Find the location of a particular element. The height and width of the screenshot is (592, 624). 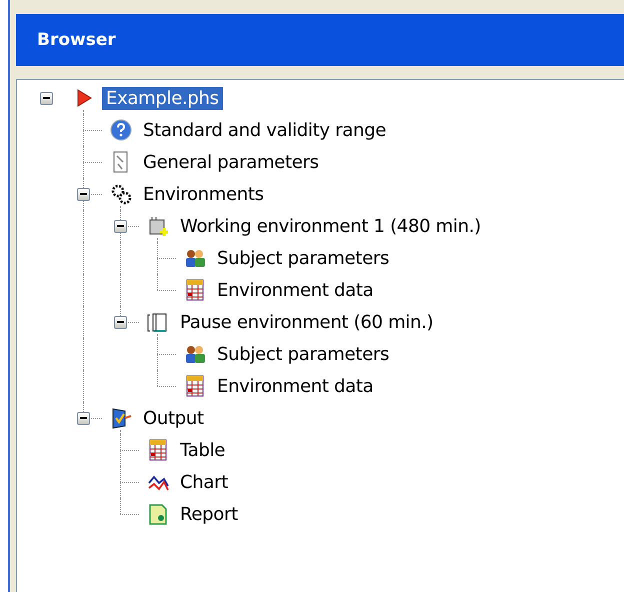

tree-item: Pause environment (60 min.) is located at coordinates (307, 322).